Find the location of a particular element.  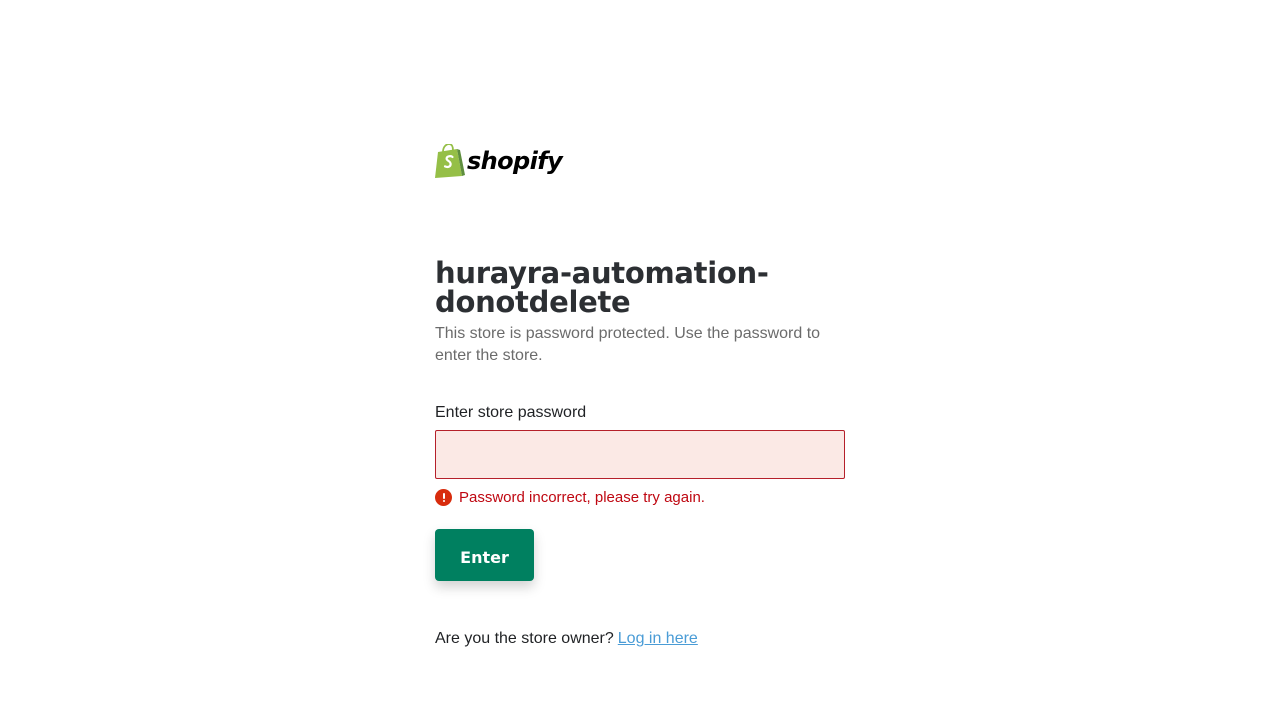

password-label: Enter store password is located at coordinates (511, 412).